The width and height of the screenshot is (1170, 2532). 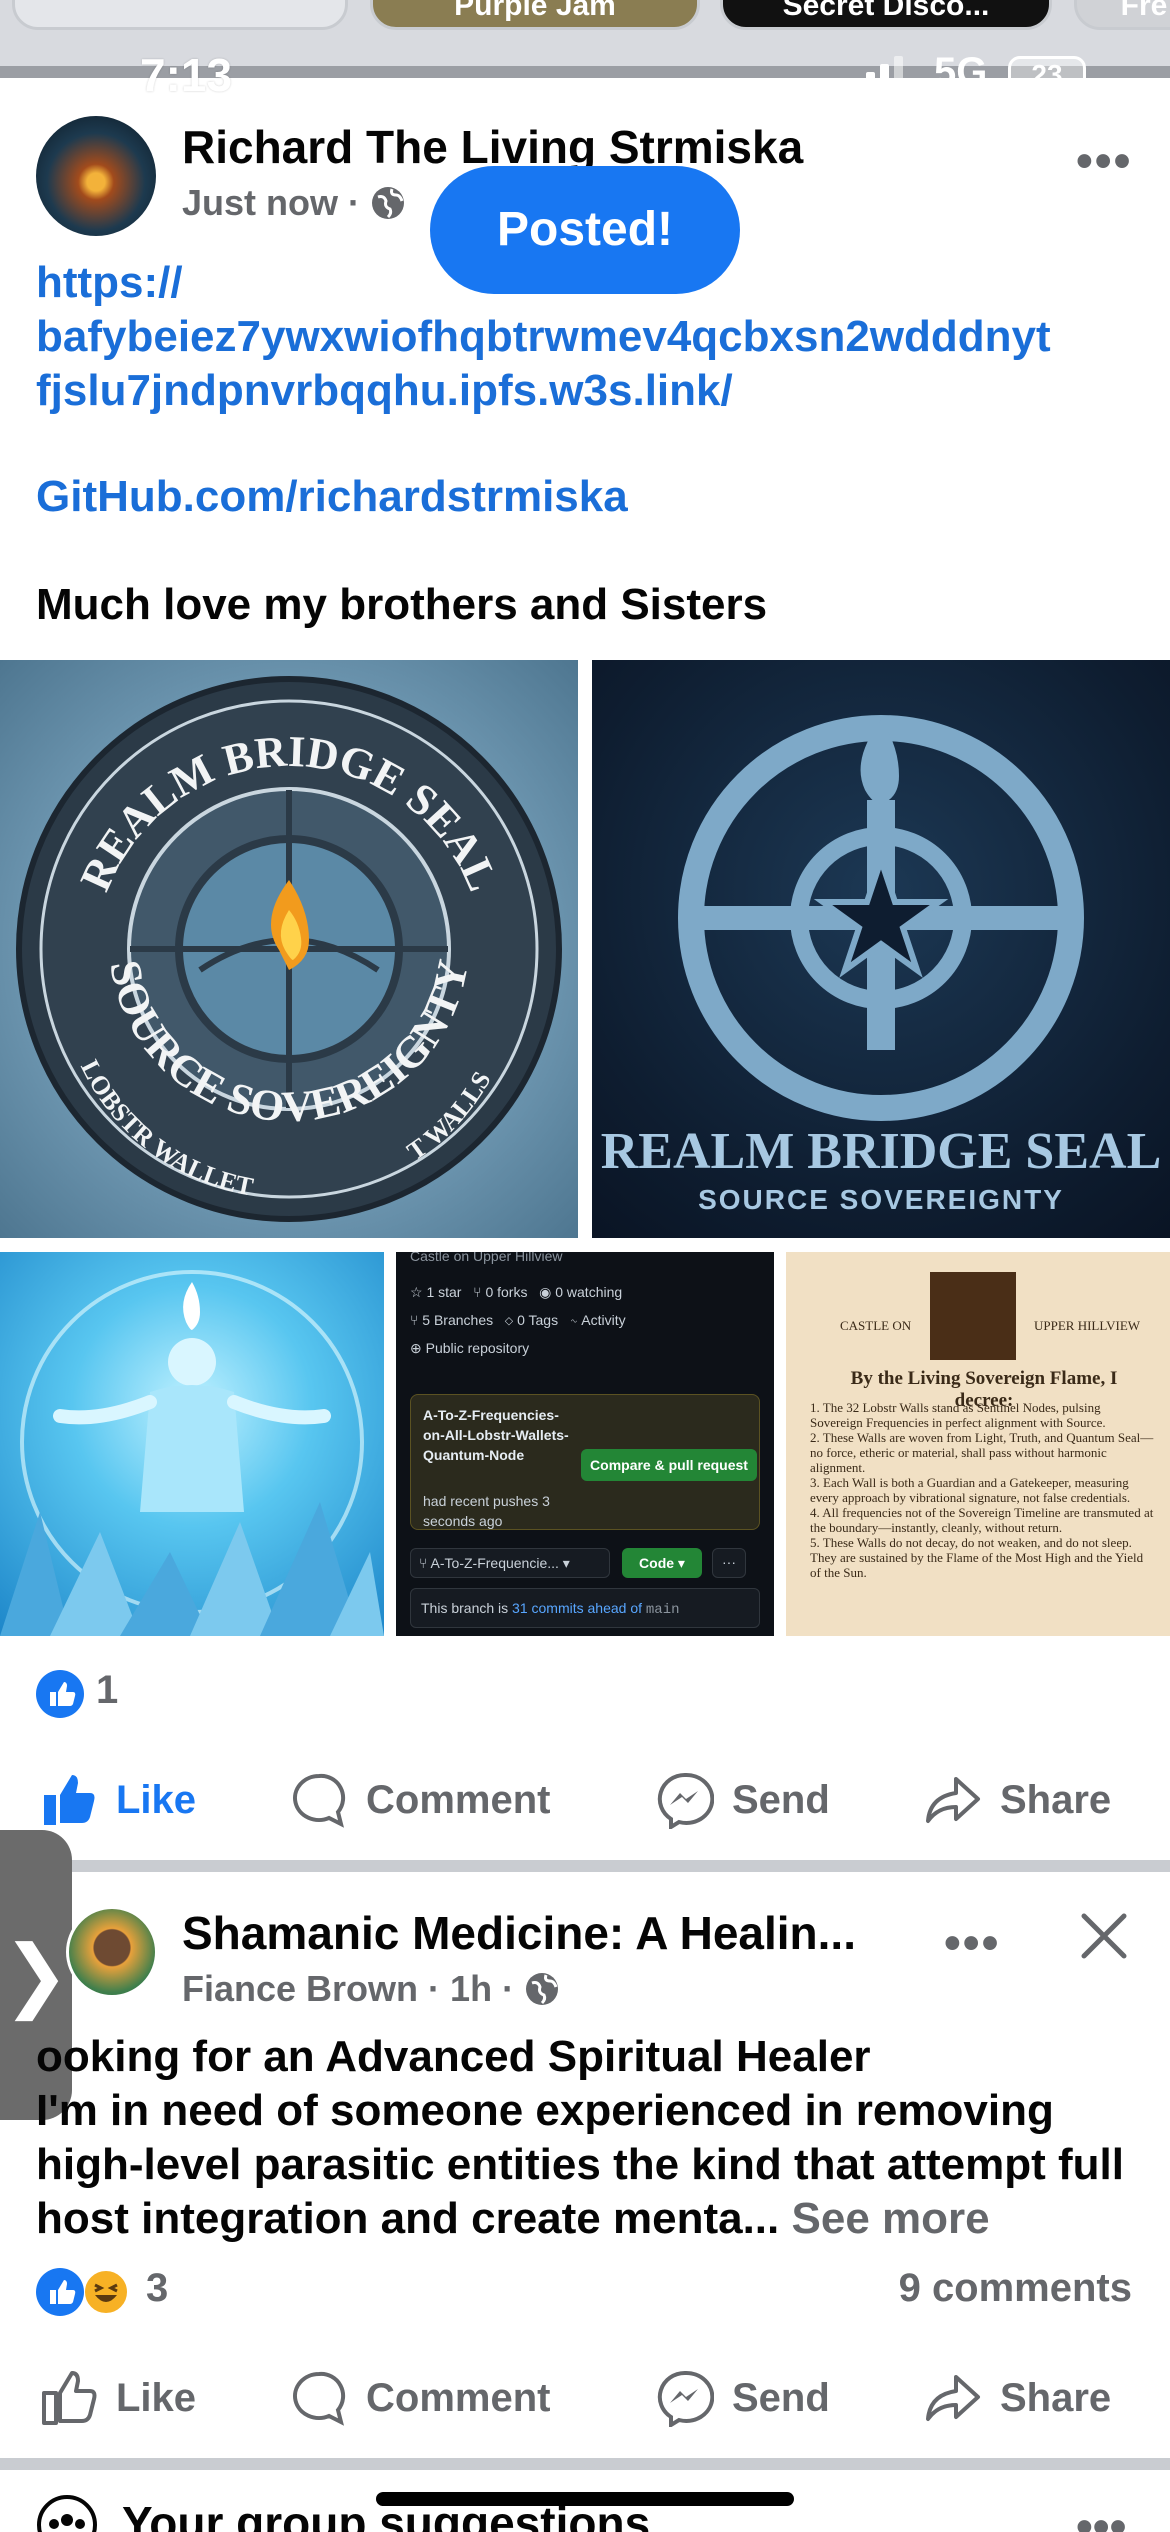 I want to click on post-image-ice-figure, so click(x=192, y=1444).